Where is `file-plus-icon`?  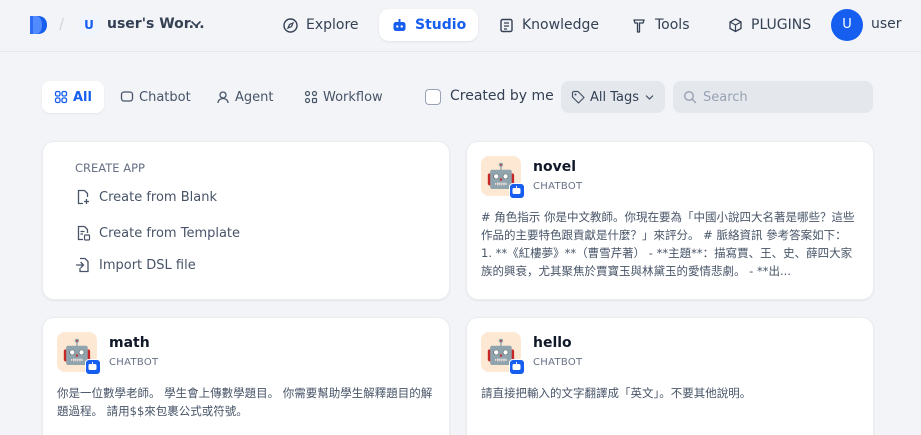
file-plus-icon is located at coordinates (83, 197).